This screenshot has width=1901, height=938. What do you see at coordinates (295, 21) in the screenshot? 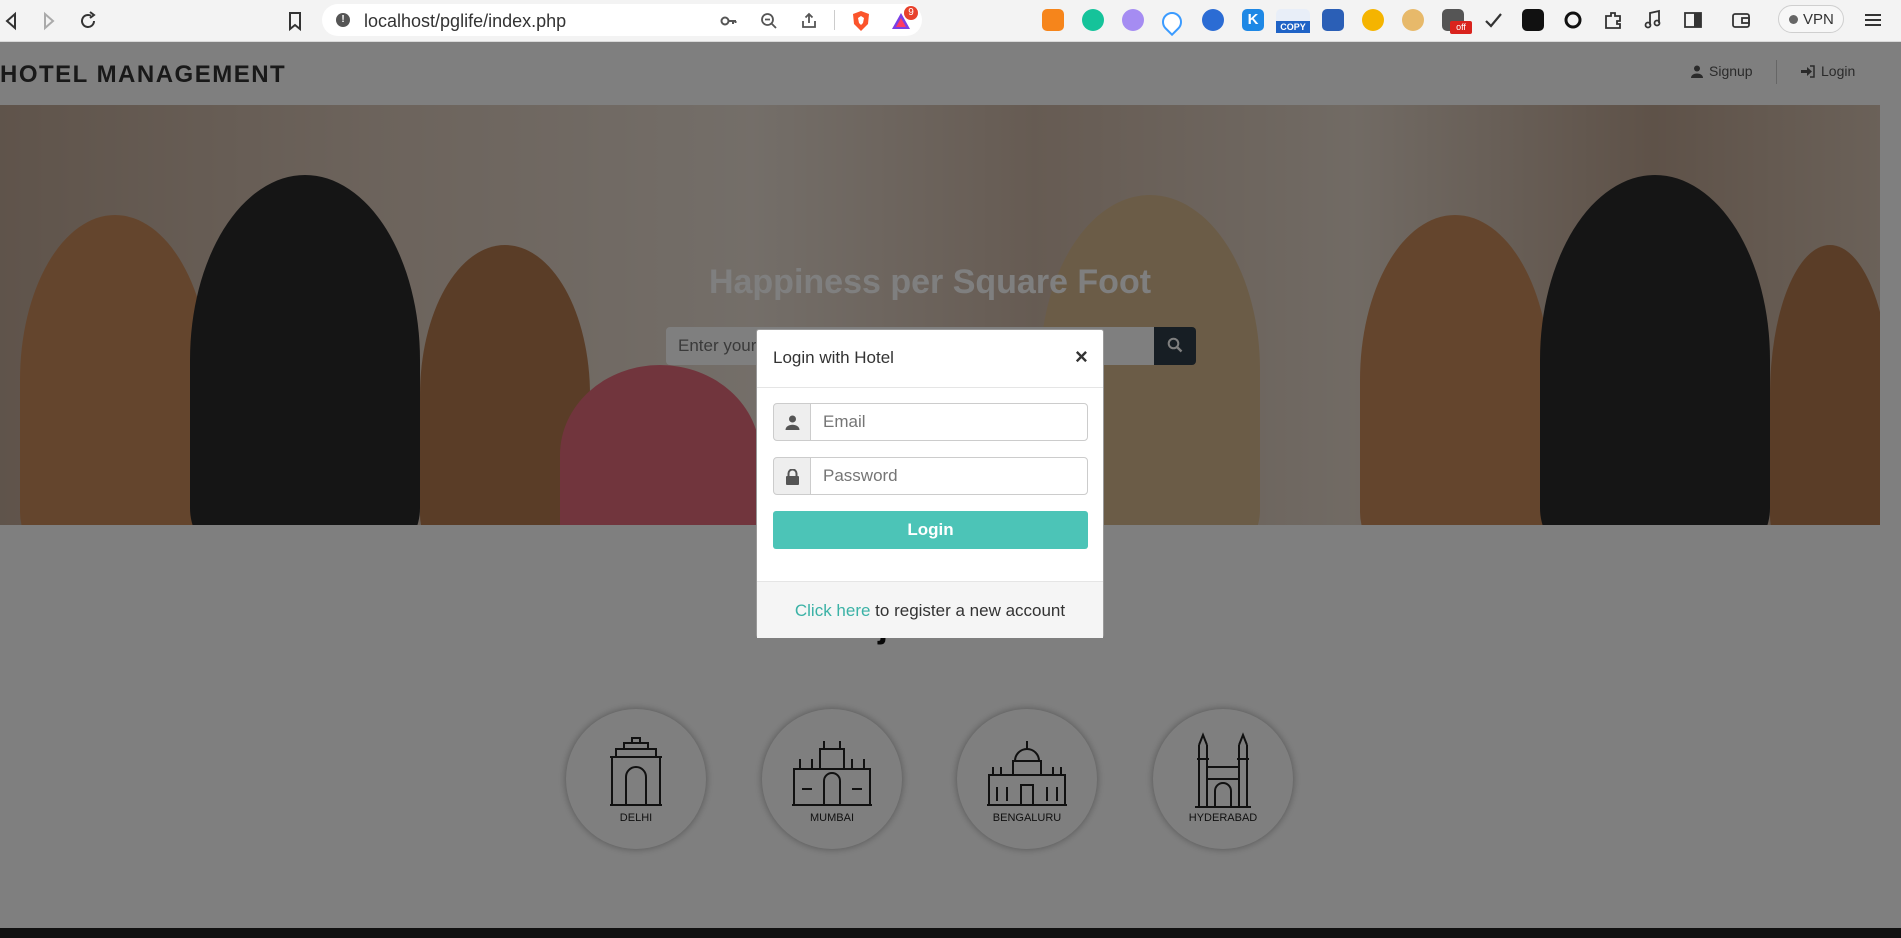
I see `bookmark-icon` at bounding box center [295, 21].